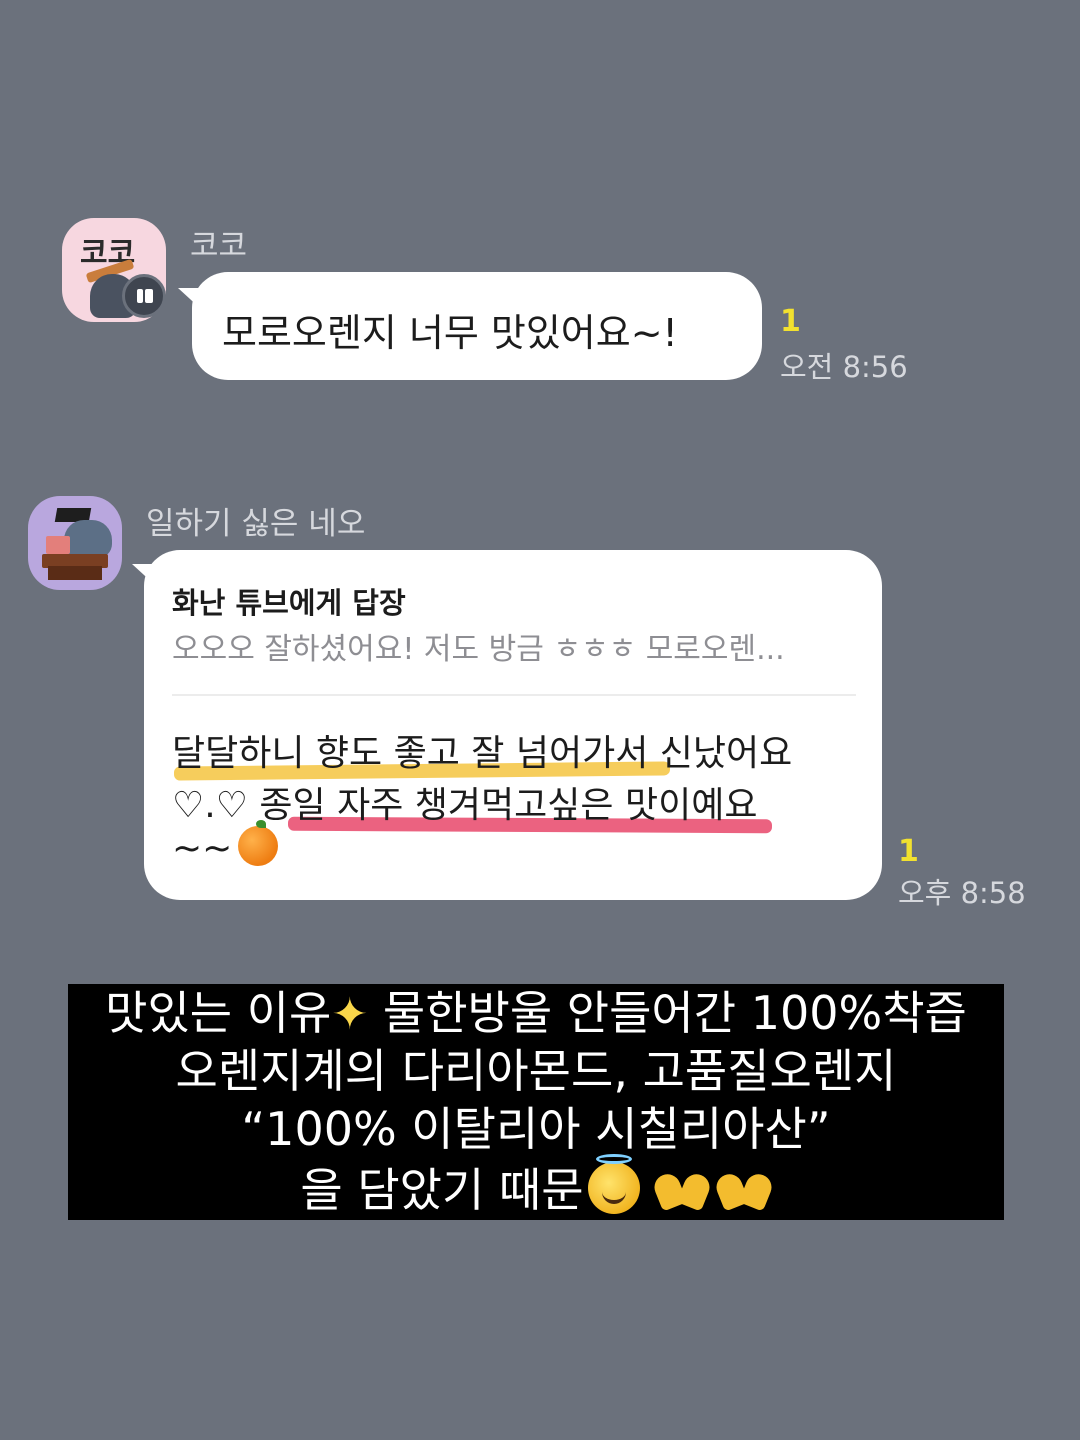  What do you see at coordinates (289, 601) in the screenshot?
I see `reply-title: 화난 튜브에게 답장` at bounding box center [289, 601].